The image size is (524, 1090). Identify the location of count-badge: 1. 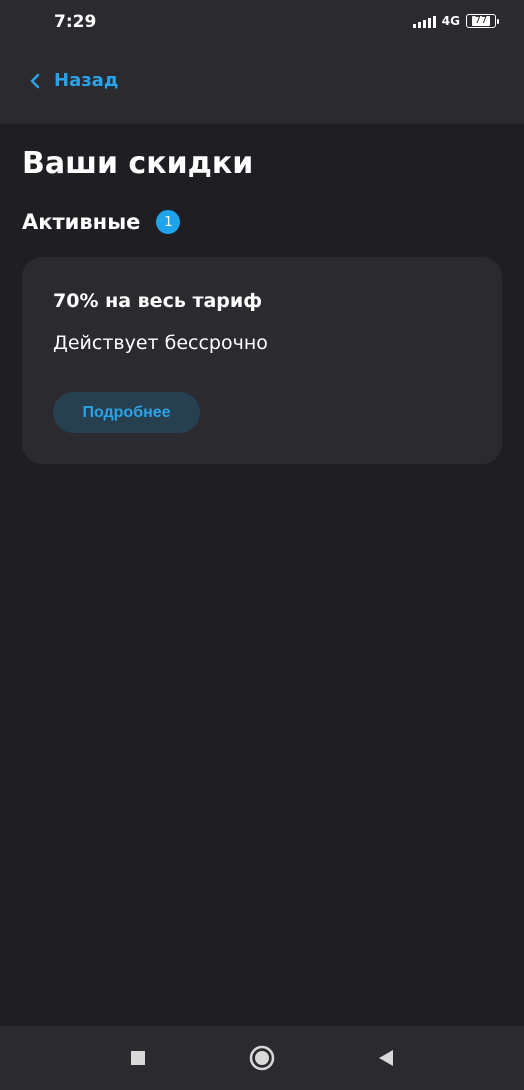
(168, 222).